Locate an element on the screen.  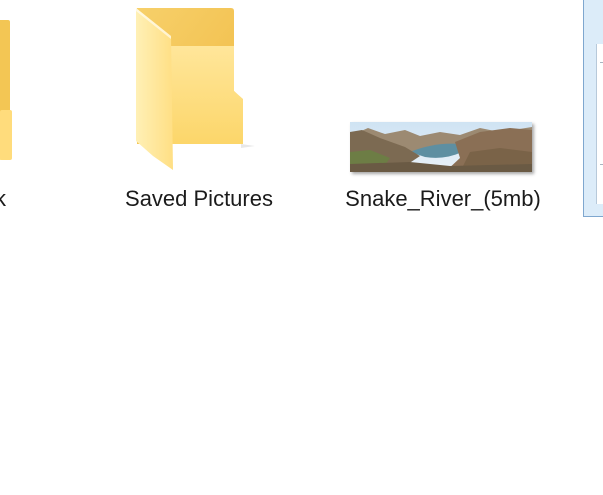
desktop-item-label: Saved Pictures is located at coordinates (199, 198).